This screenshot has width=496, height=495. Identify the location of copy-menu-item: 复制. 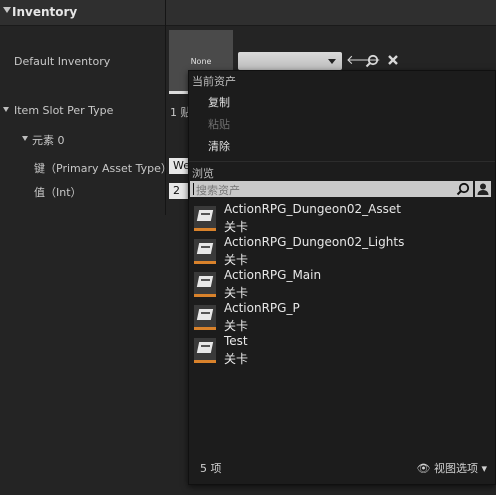
(219, 102).